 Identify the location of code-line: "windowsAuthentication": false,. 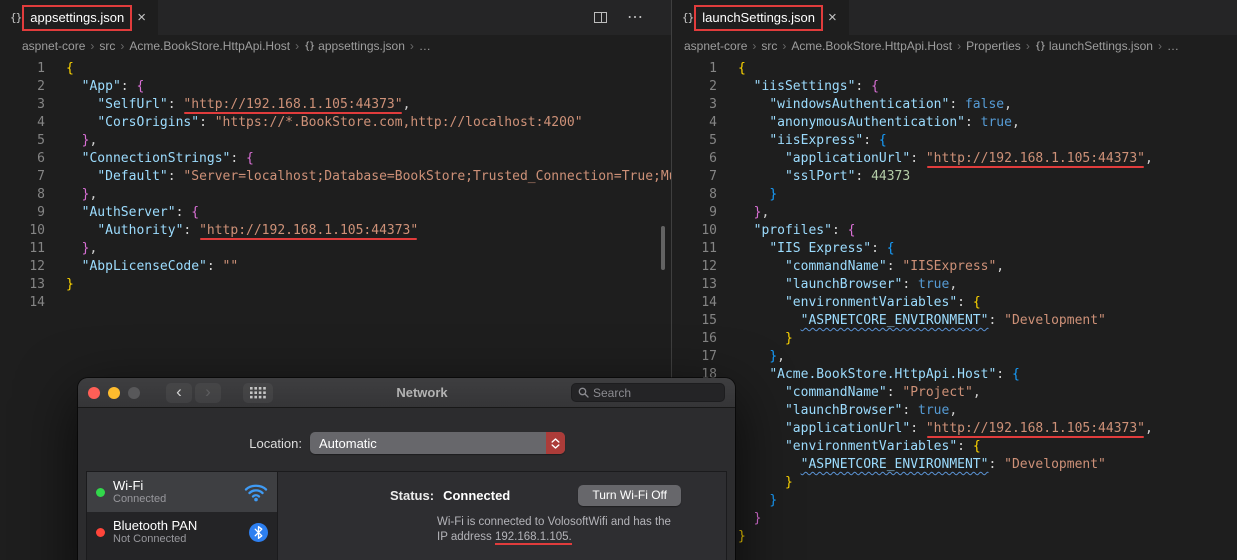
(987, 105).